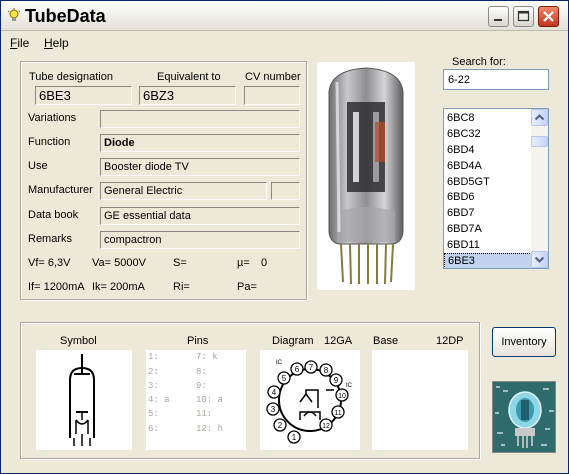 Image resolution: width=569 pixels, height=474 pixels. Describe the element at coordinates (264, 263) in the screenshot. I see `mu-value: 0` at that location.